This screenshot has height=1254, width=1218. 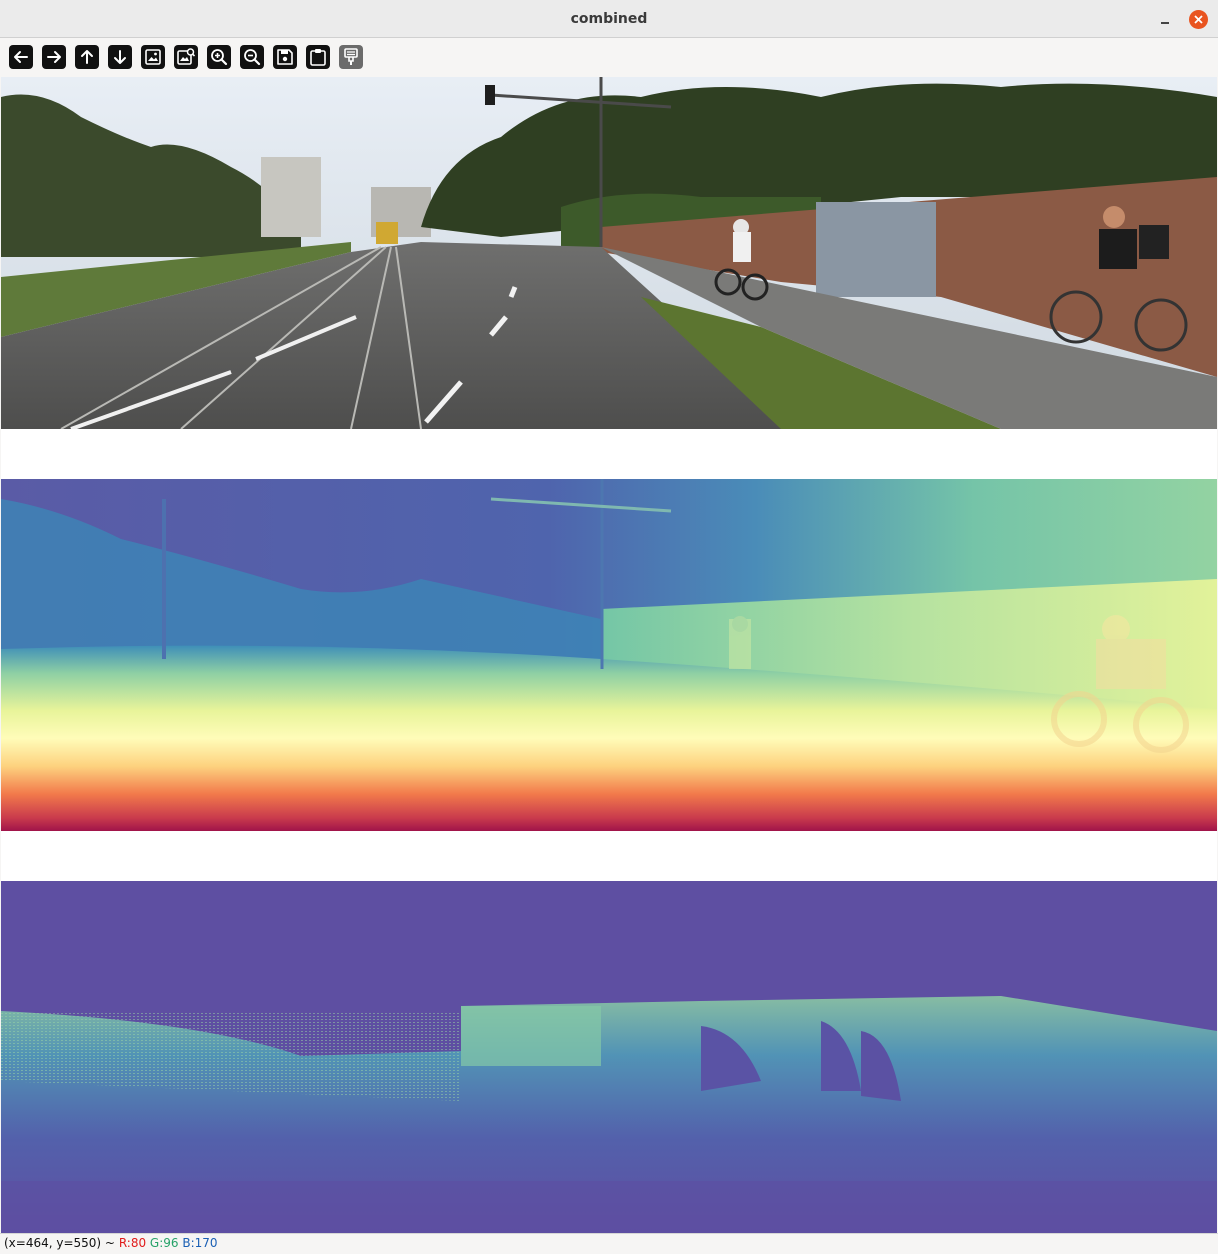 I want to click on zoom-out-button, so click(x=252, y=57).